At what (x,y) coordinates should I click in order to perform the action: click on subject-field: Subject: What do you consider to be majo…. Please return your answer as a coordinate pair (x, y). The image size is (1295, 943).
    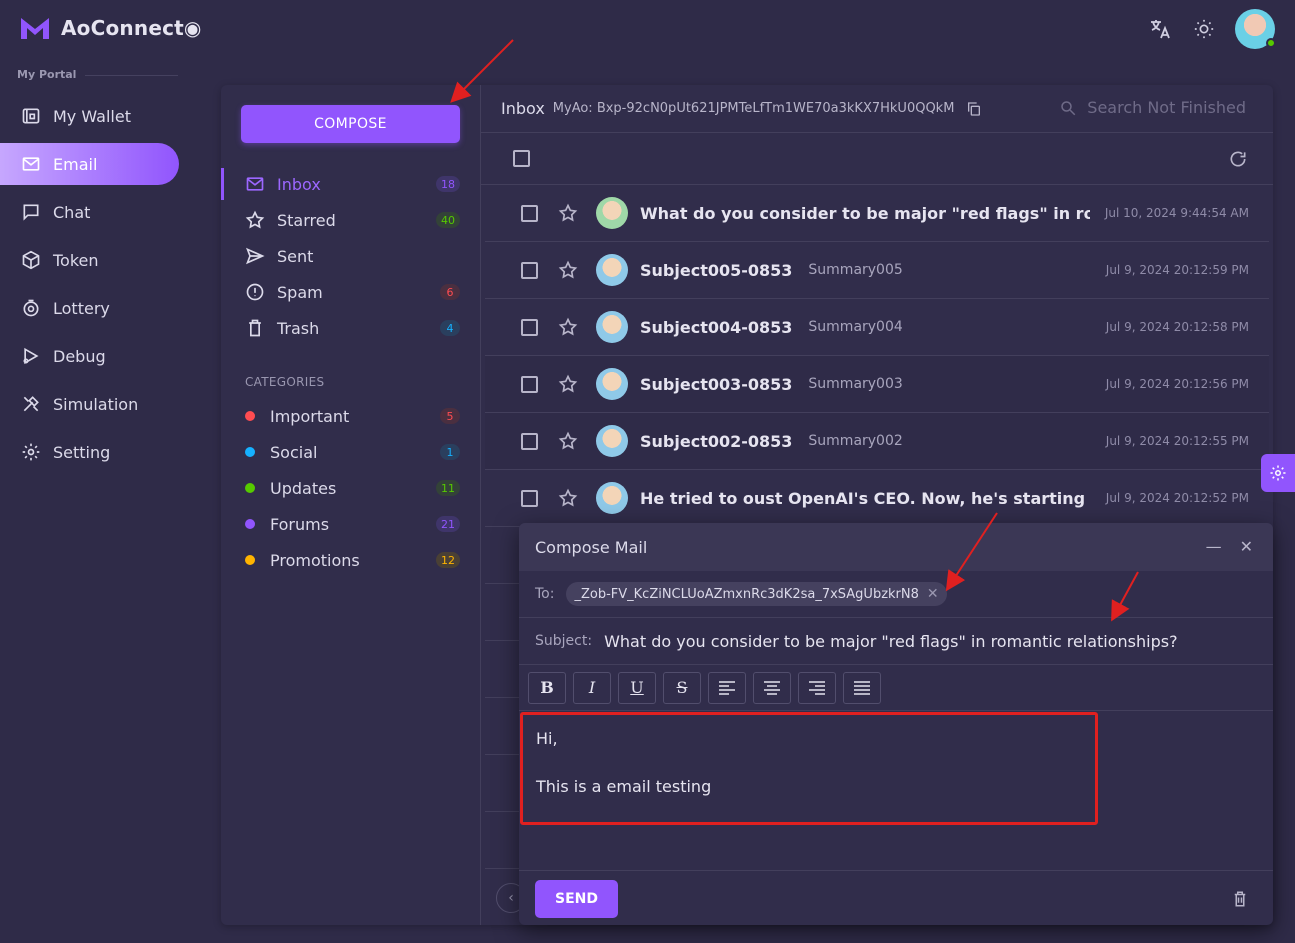
    Looking at the image, I should click on (896, 641).